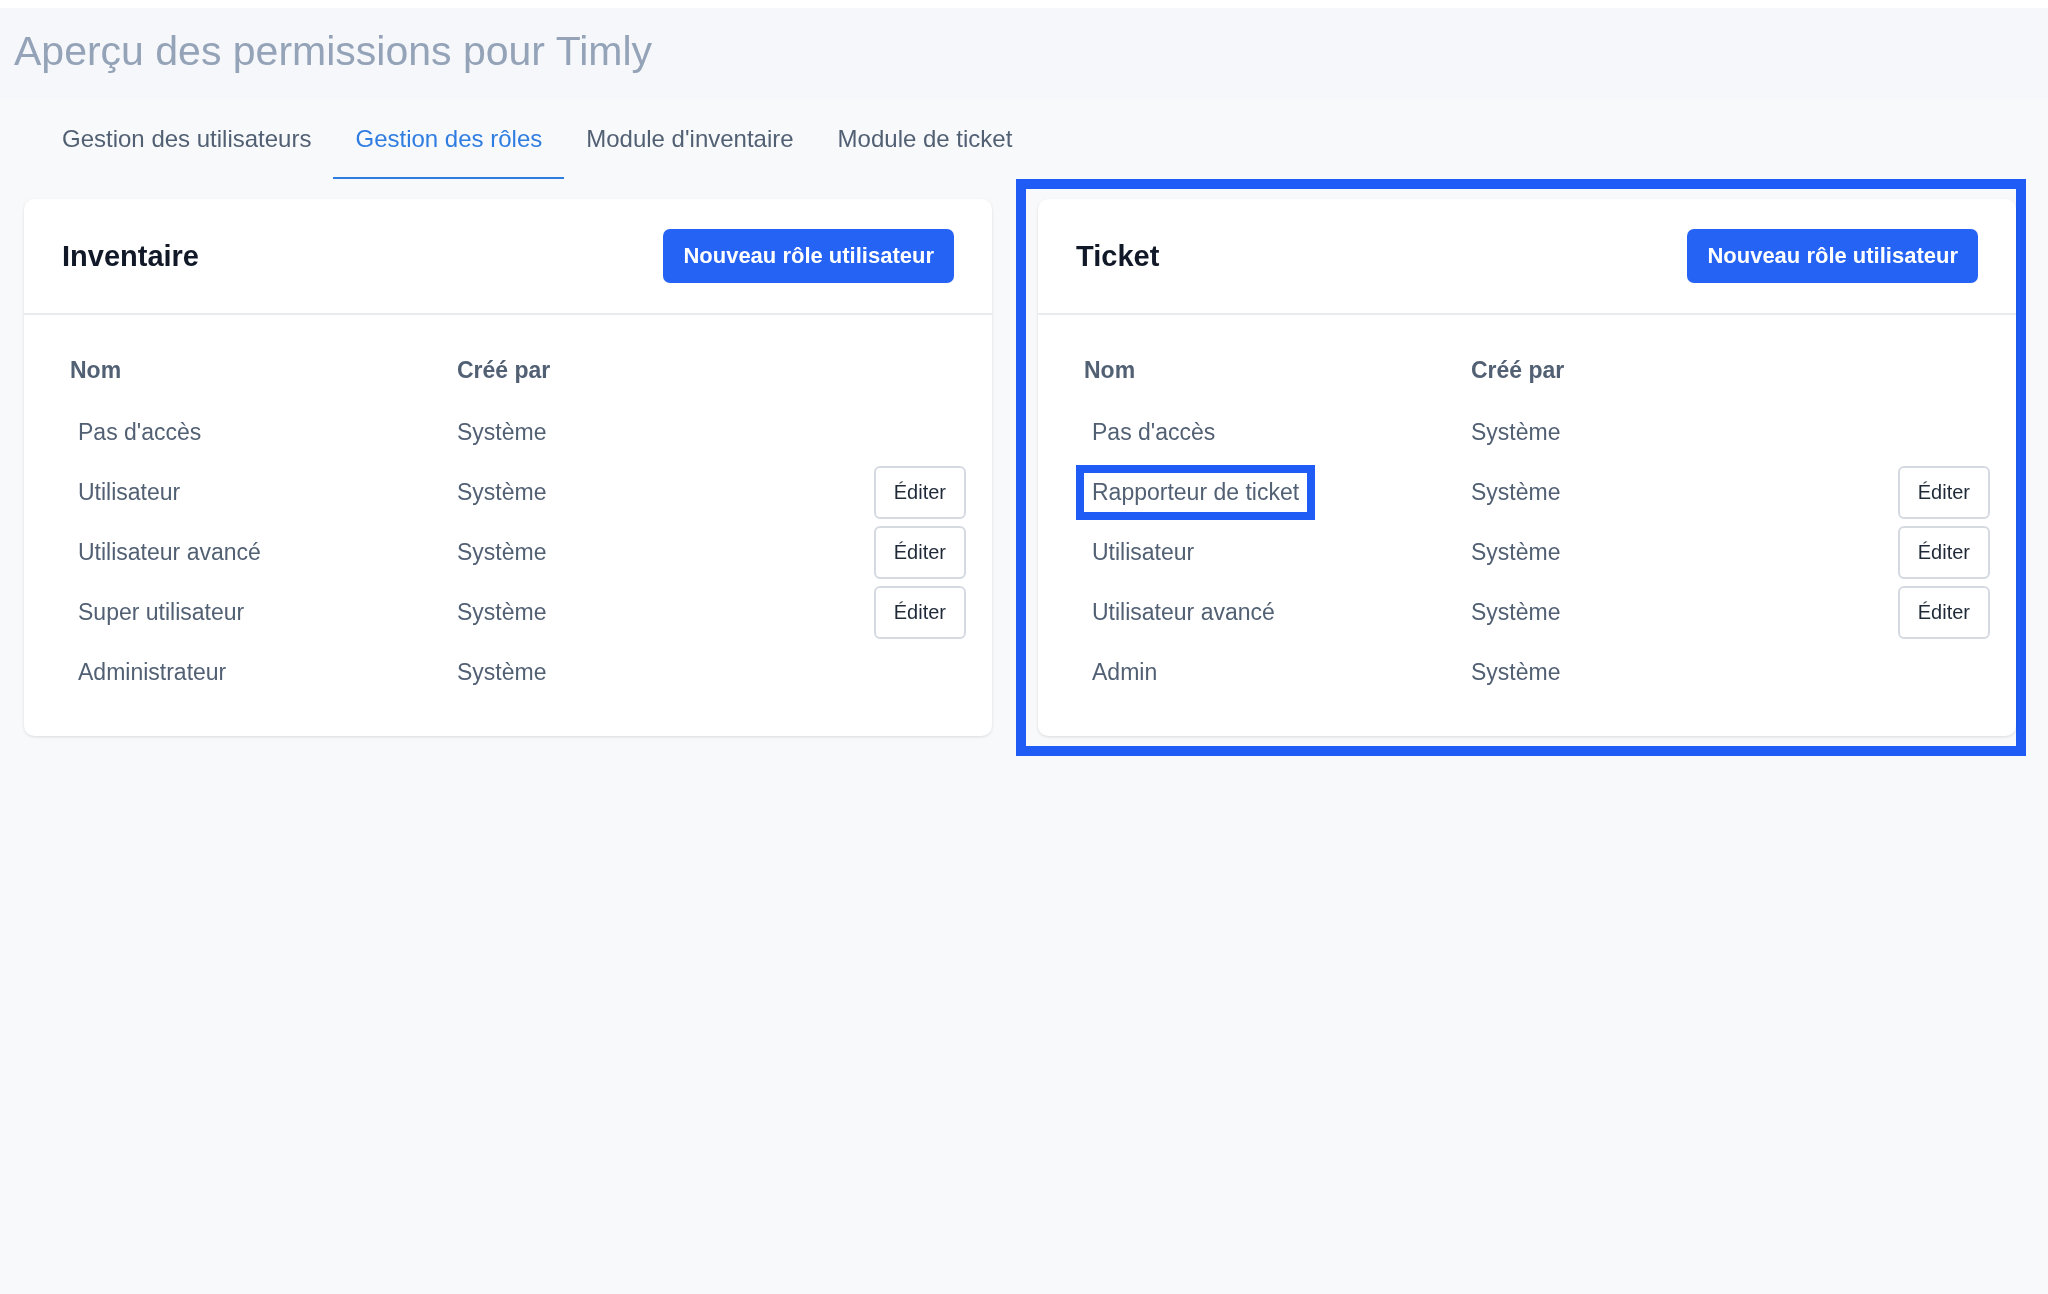 This screenshot has height=1294, width=2048. I want to click on role-name: Administrateur, so click(152, 672).